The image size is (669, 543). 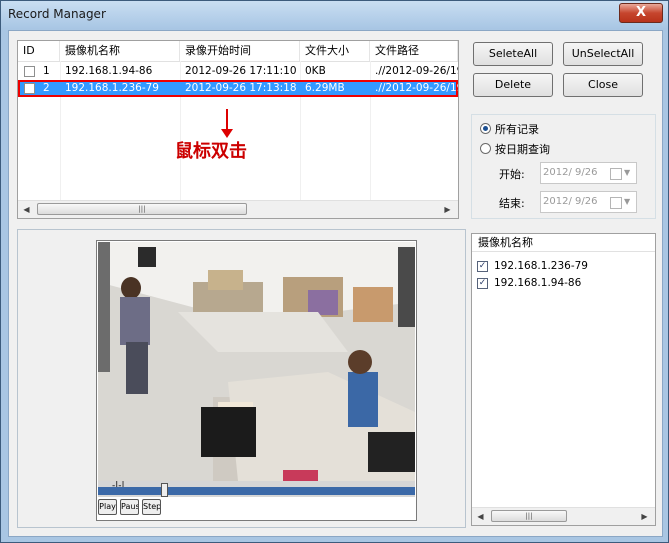 I want to click on end-date-checkbox, so click(x=616, y=203).